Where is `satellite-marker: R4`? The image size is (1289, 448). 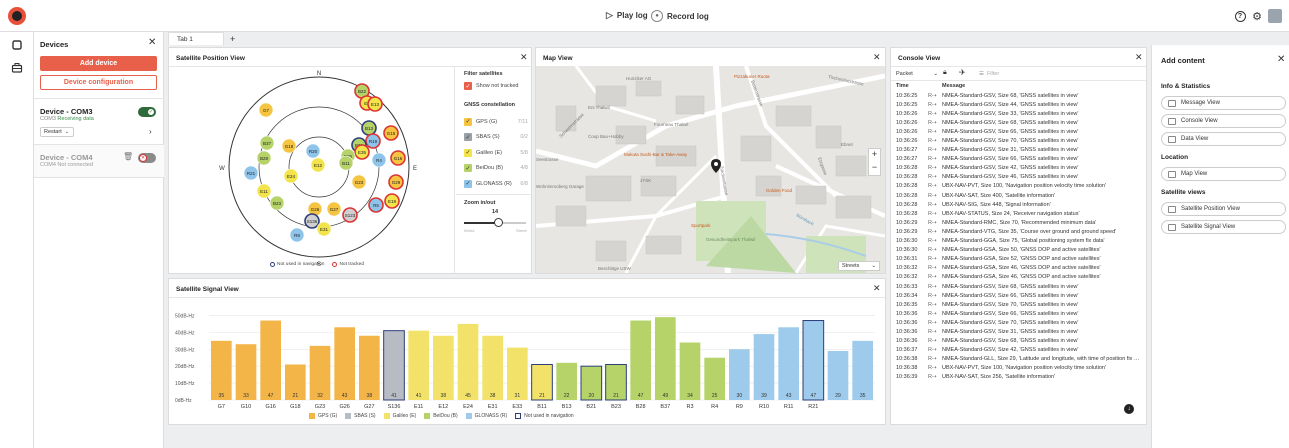 satellite-marker: R4 is located at coordinates (379, 160).